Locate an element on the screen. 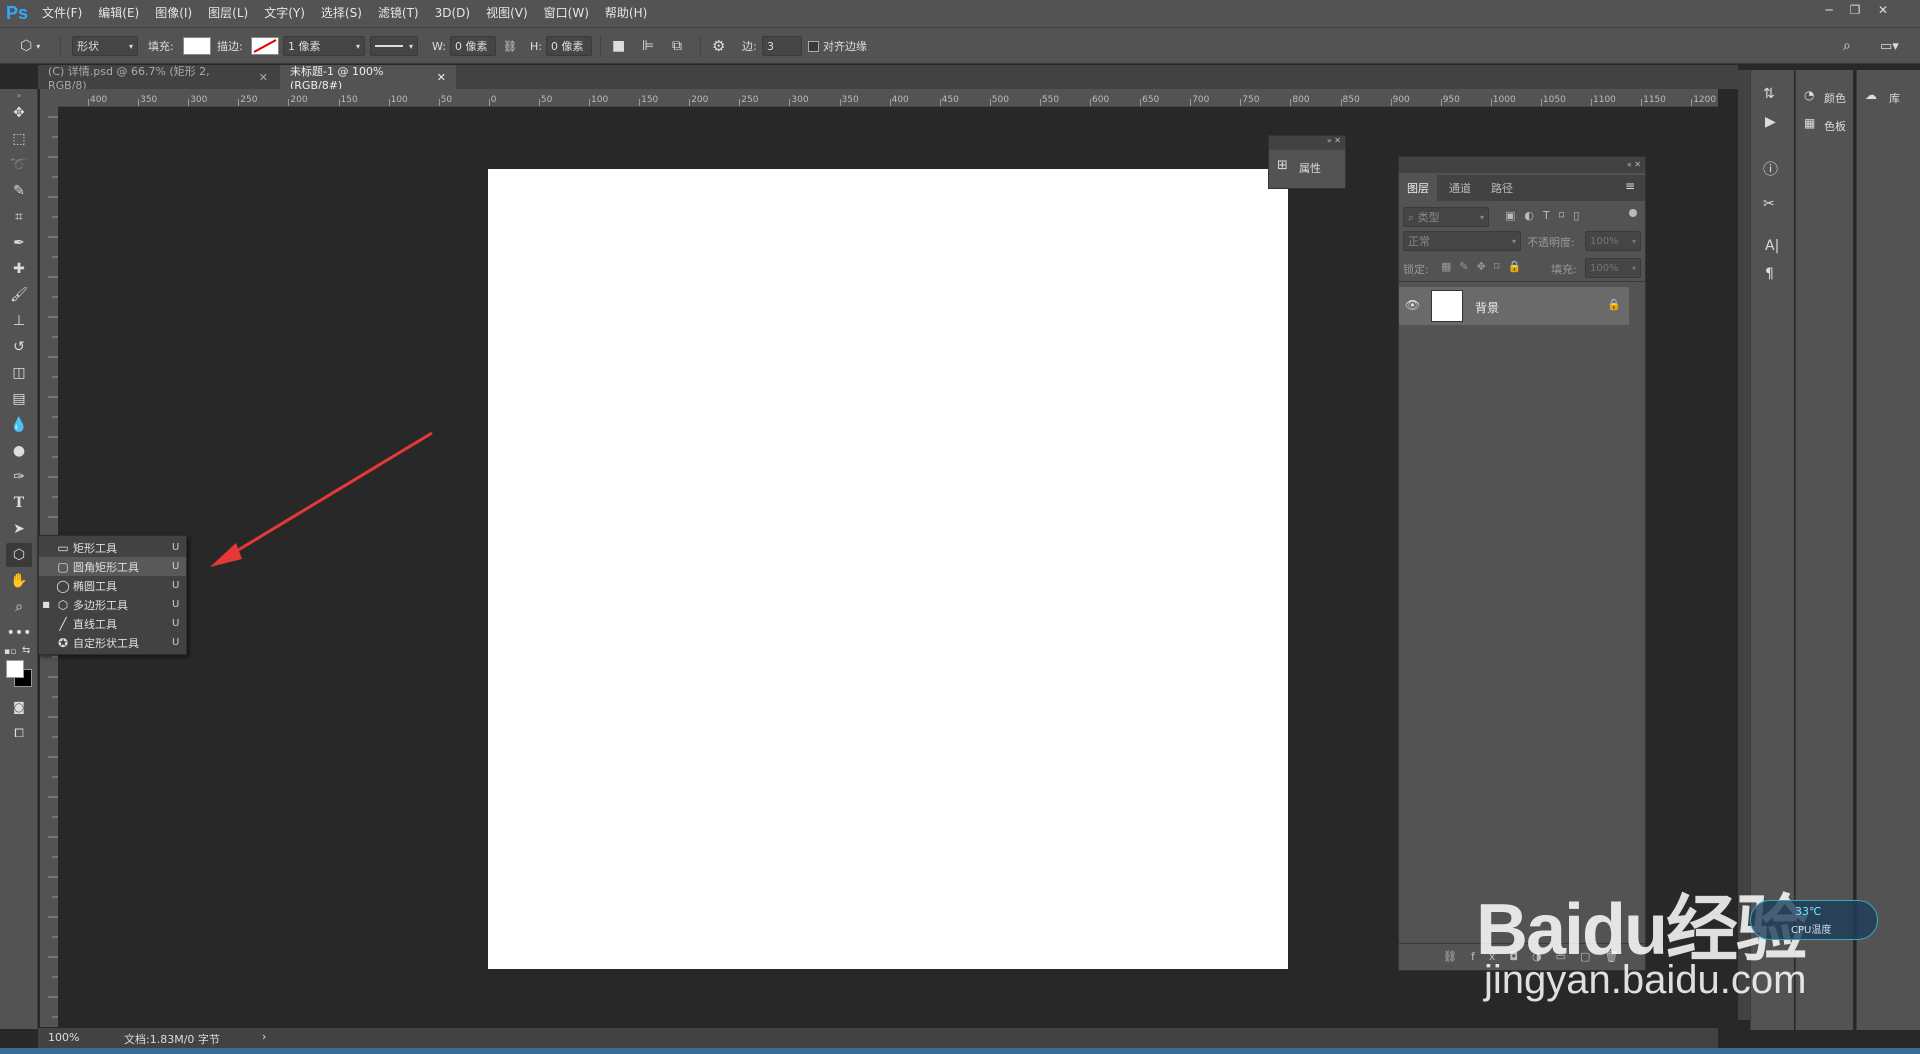  foreground-color-swatch is located at coordinates (15, 669).